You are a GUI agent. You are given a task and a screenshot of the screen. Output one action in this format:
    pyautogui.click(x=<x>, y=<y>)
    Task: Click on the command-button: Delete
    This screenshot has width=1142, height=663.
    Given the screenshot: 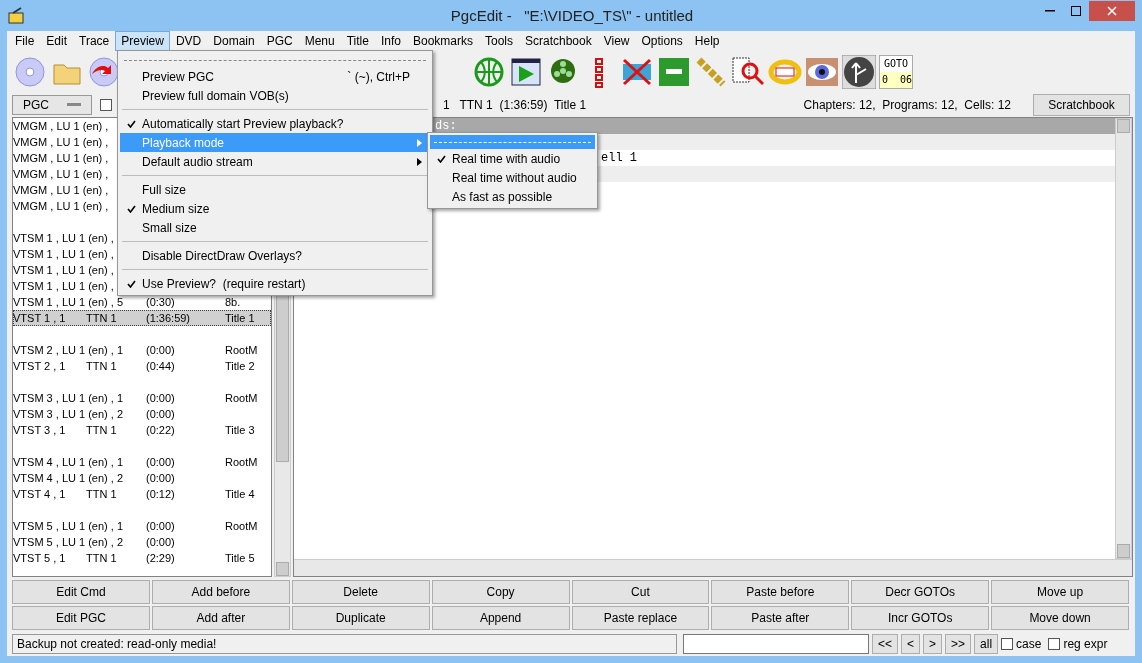 What is the action you would take?
    pyautogui.click(x=360, y=592)
    